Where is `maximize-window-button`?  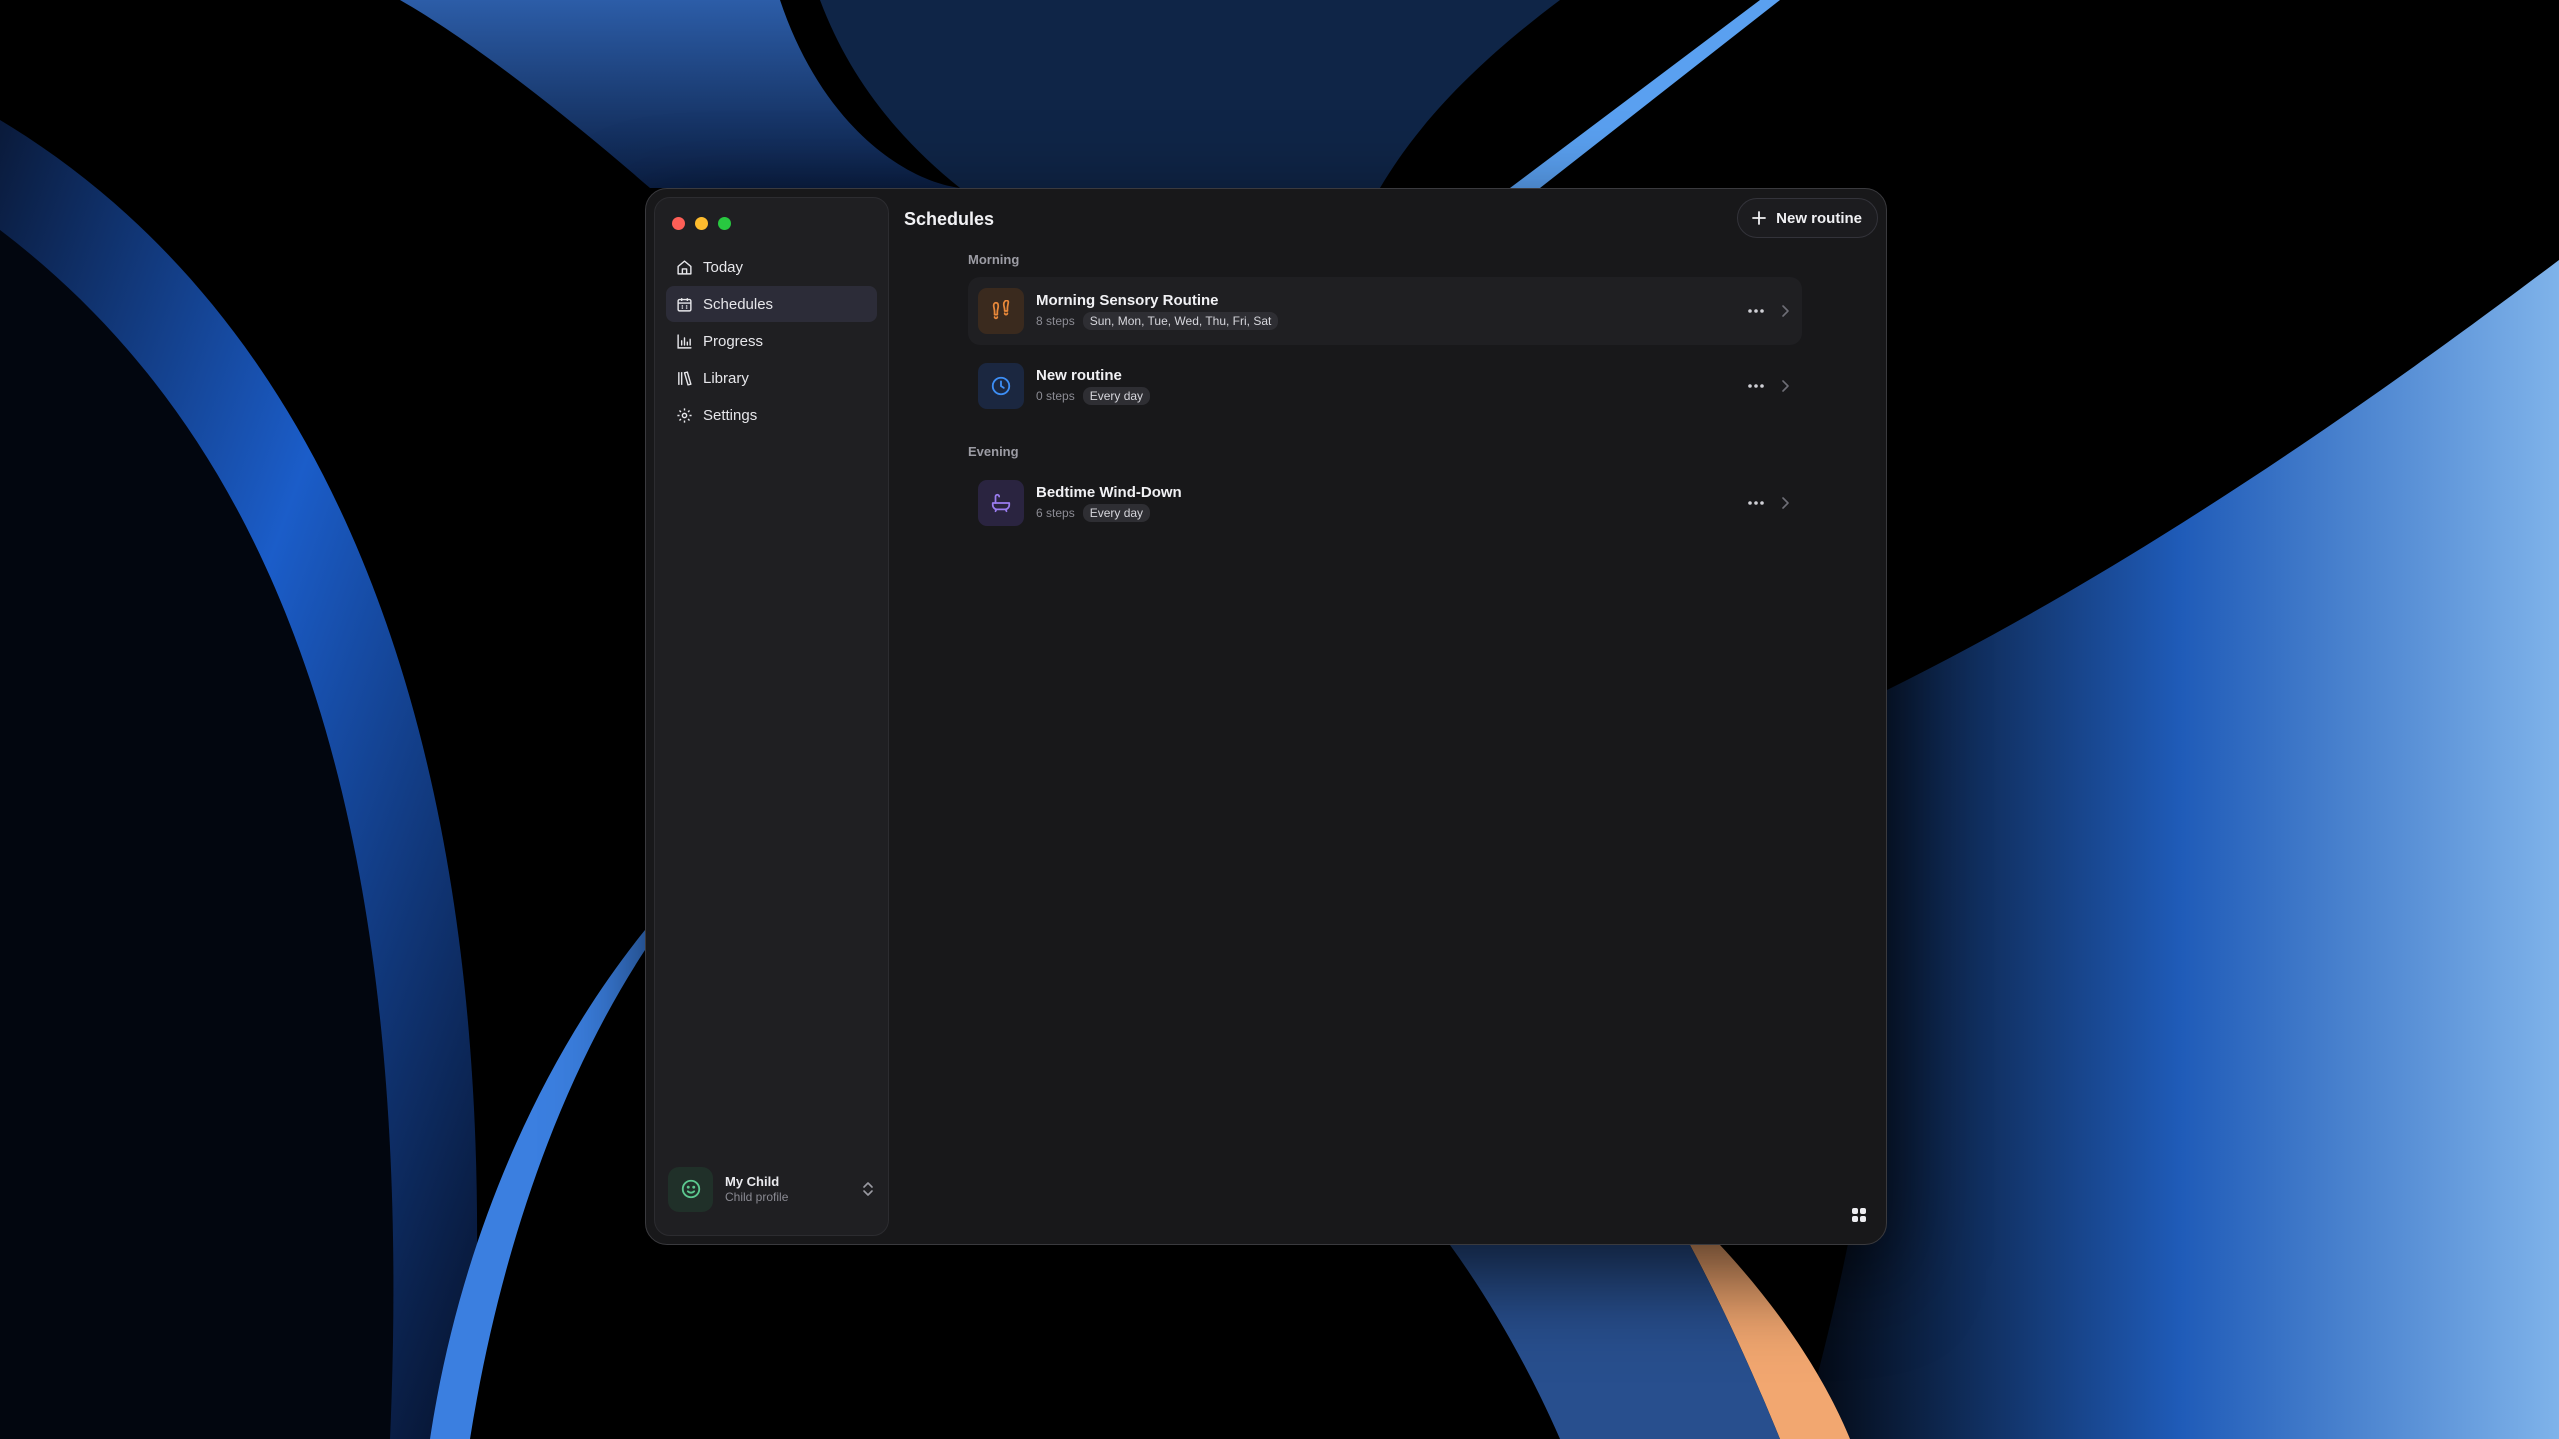
maximize-window-button is located at coordinates (724, 223).